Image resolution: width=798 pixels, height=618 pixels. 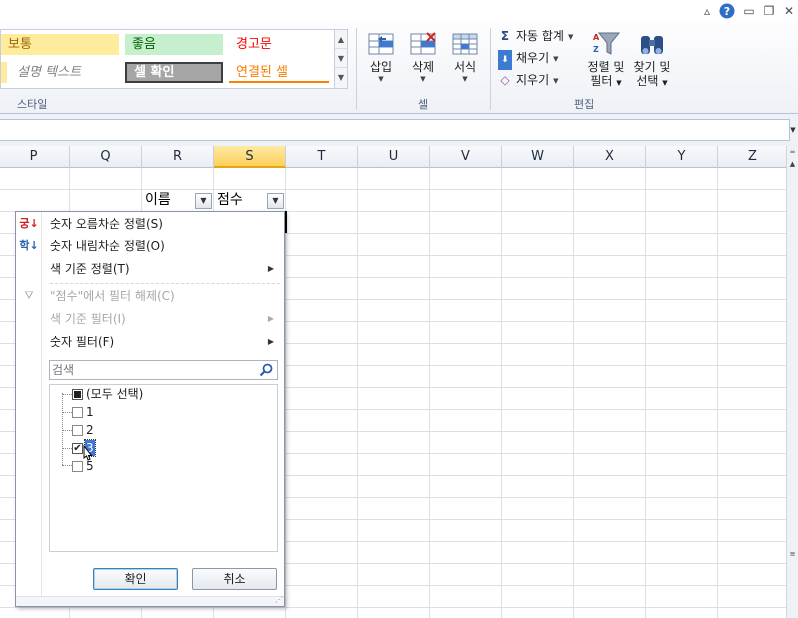 I want to click on style-warning-text: 경고문, so click(x=279, y=44).